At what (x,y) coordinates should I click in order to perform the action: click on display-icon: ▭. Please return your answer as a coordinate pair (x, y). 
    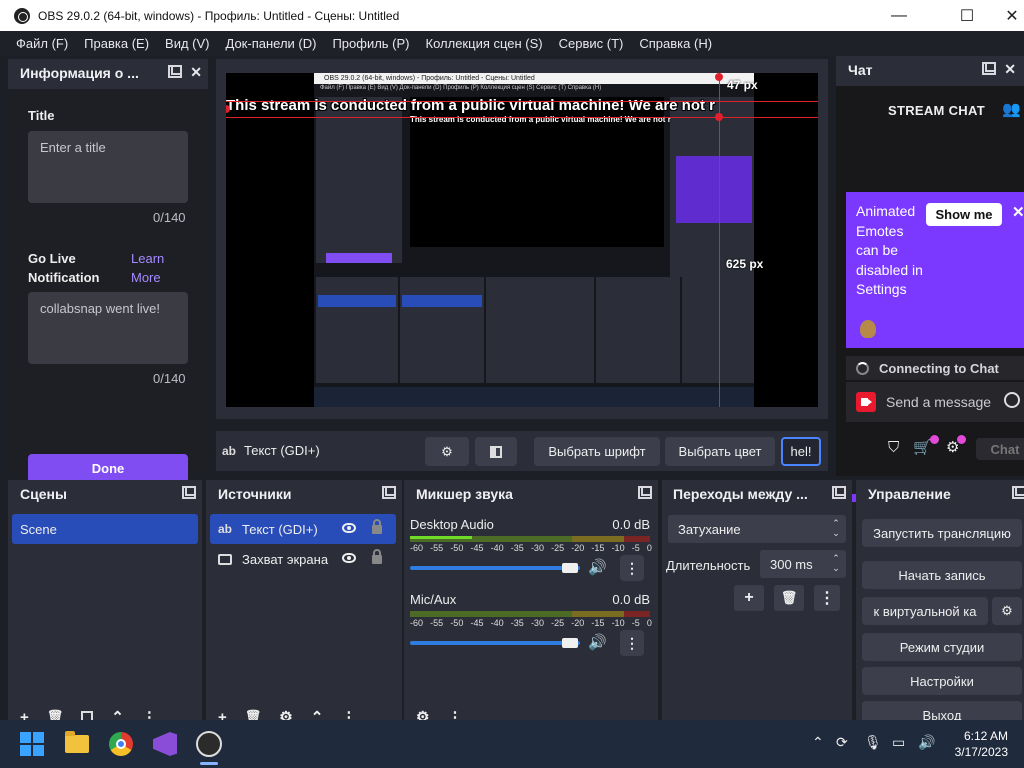
    Looking at the image, I should click on (898, 742).